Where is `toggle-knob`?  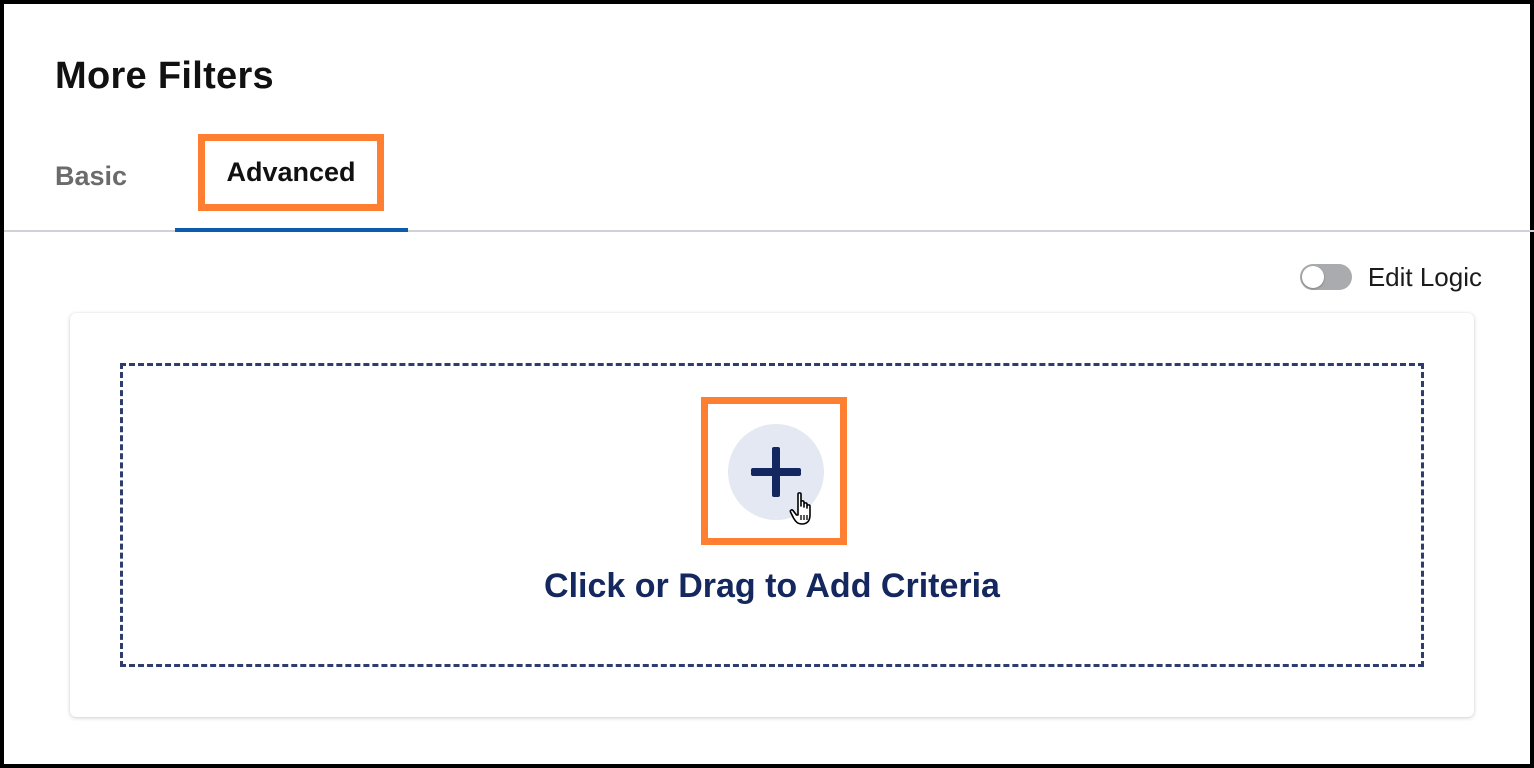 toggle-knob is located at coordinates (1312, 277).